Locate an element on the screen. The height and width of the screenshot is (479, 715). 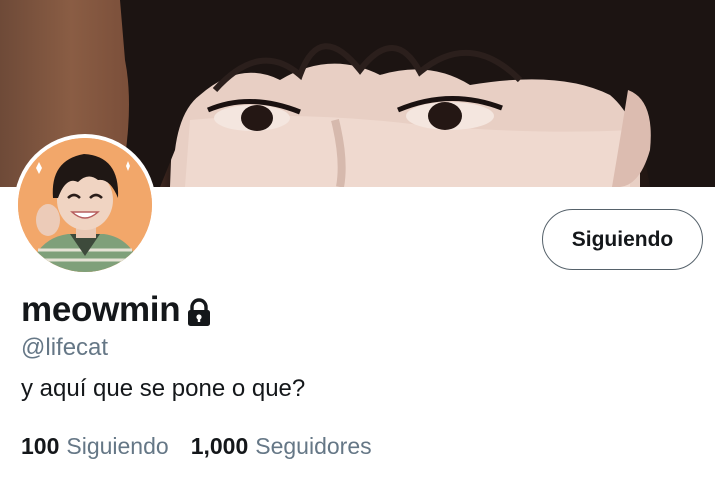
lock-icon is located at coordinates (199, 313).